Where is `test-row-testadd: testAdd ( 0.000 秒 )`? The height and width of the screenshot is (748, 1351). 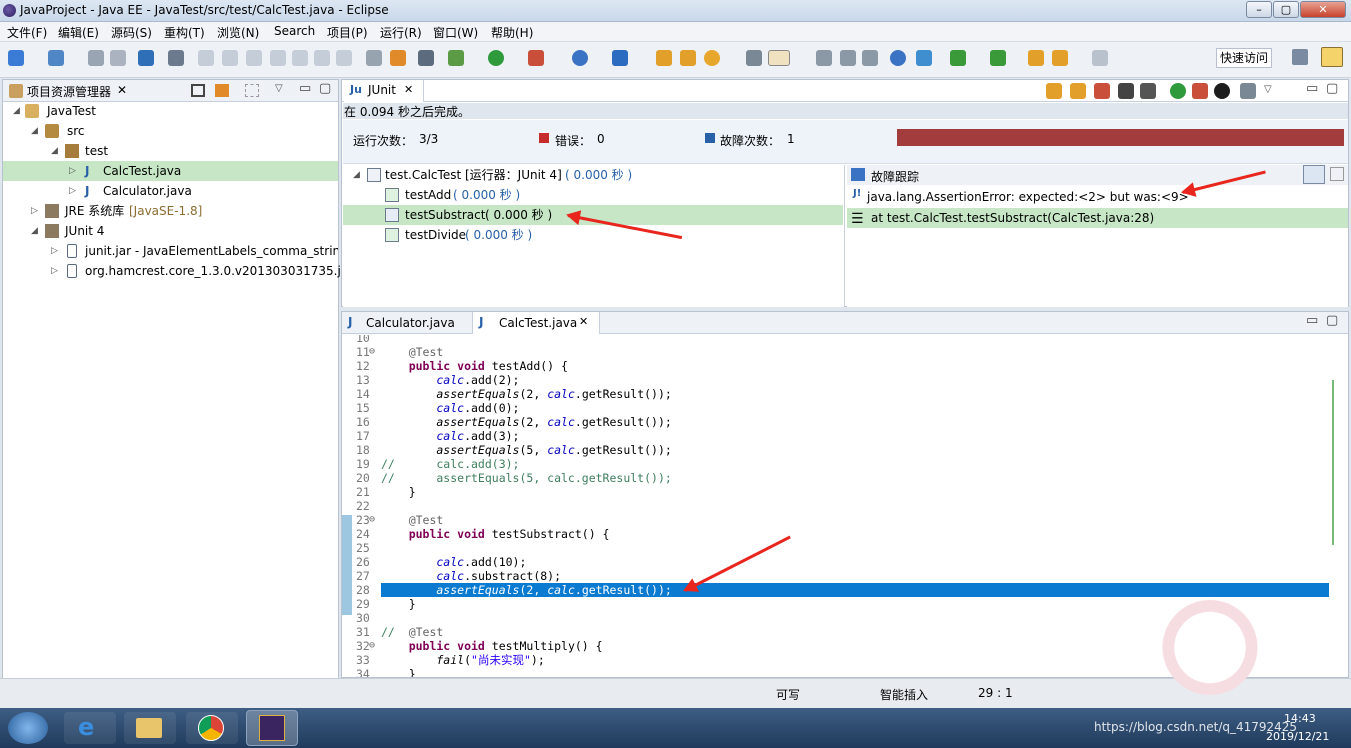
test-row-testadd: testAdd ( 0.000 秒 ) is located at coordinates (593, 195).